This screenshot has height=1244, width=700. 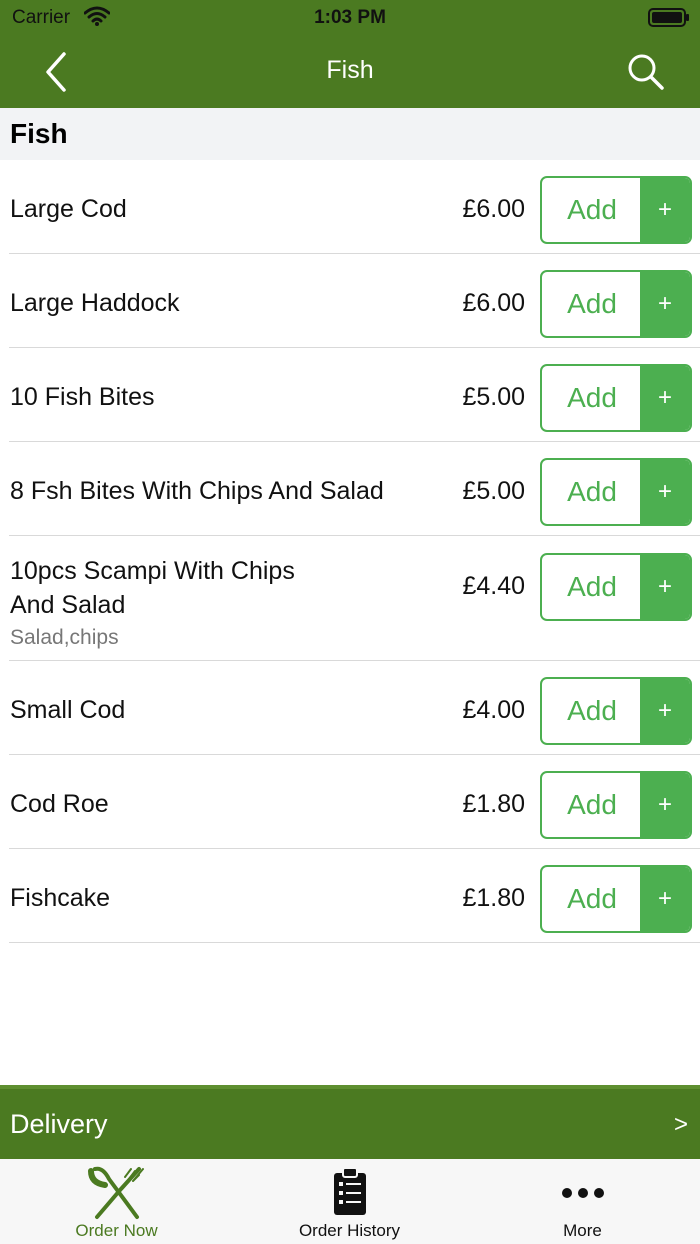 I want to click on clipboard-icon, so click(x=349, y=1191).